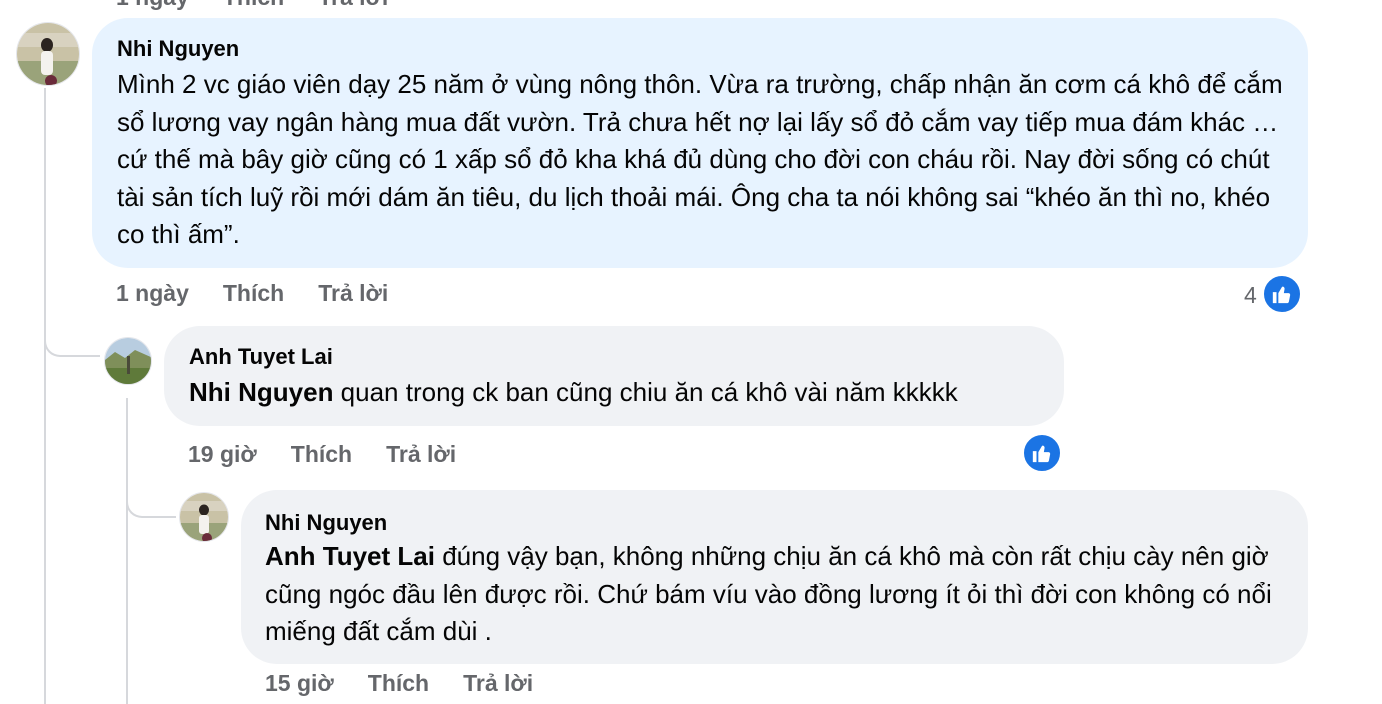 The width and height of the screenshot is (1382, 704). Describe the element at coordinates (72, 346) in the screenshot. I see `thread-line-branch` at that location.